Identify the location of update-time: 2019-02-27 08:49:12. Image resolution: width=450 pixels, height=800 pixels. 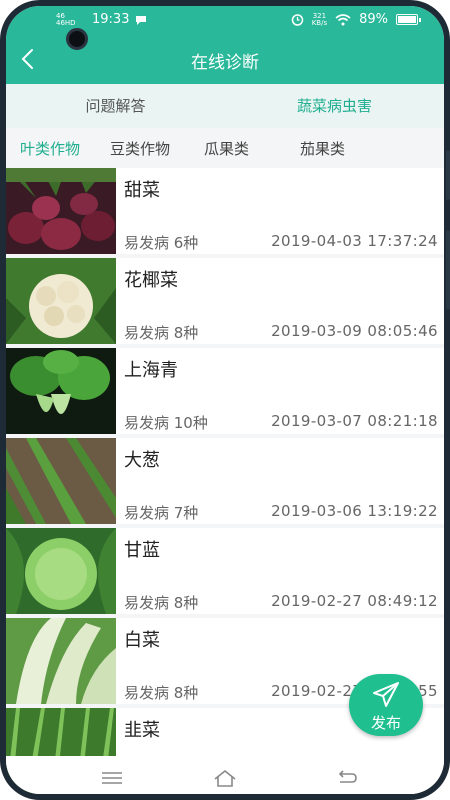
(354, 601).